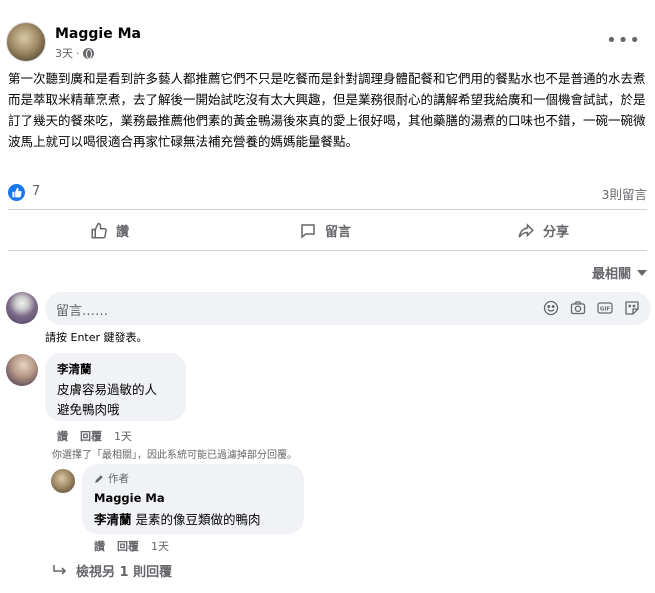 This screenshot has width=655, height=593. What do you see at coordinates (196, 519) in the screenshot?
I see `reply-body: 是素的像豆類做的鴨肉` at bounding box center [196, 519].